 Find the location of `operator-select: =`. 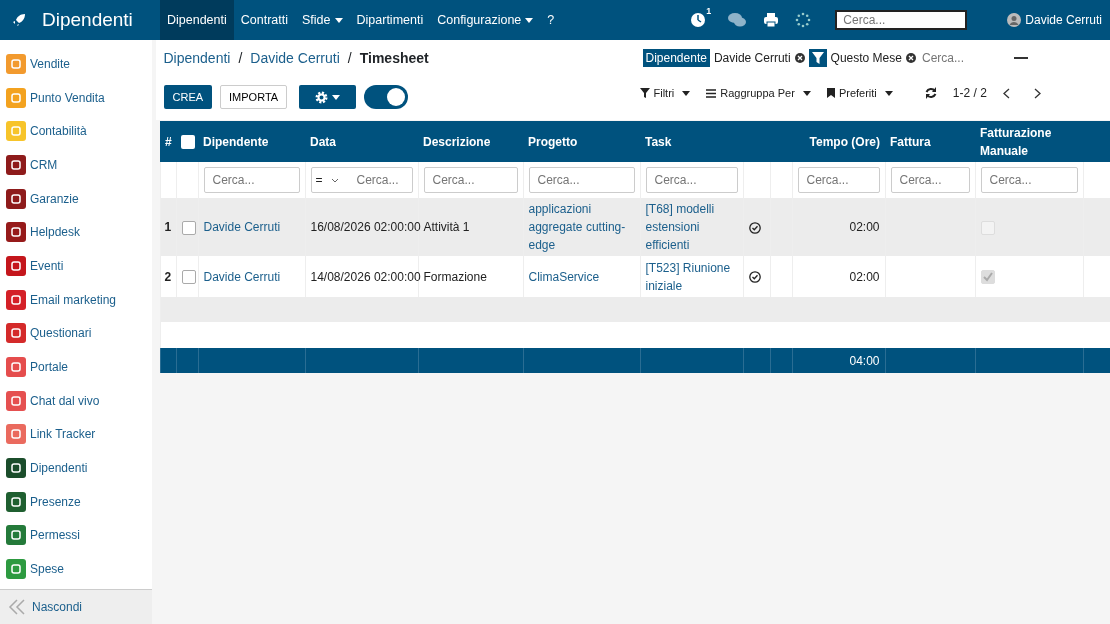

operator-select: = is located at coordinates (319, 180).